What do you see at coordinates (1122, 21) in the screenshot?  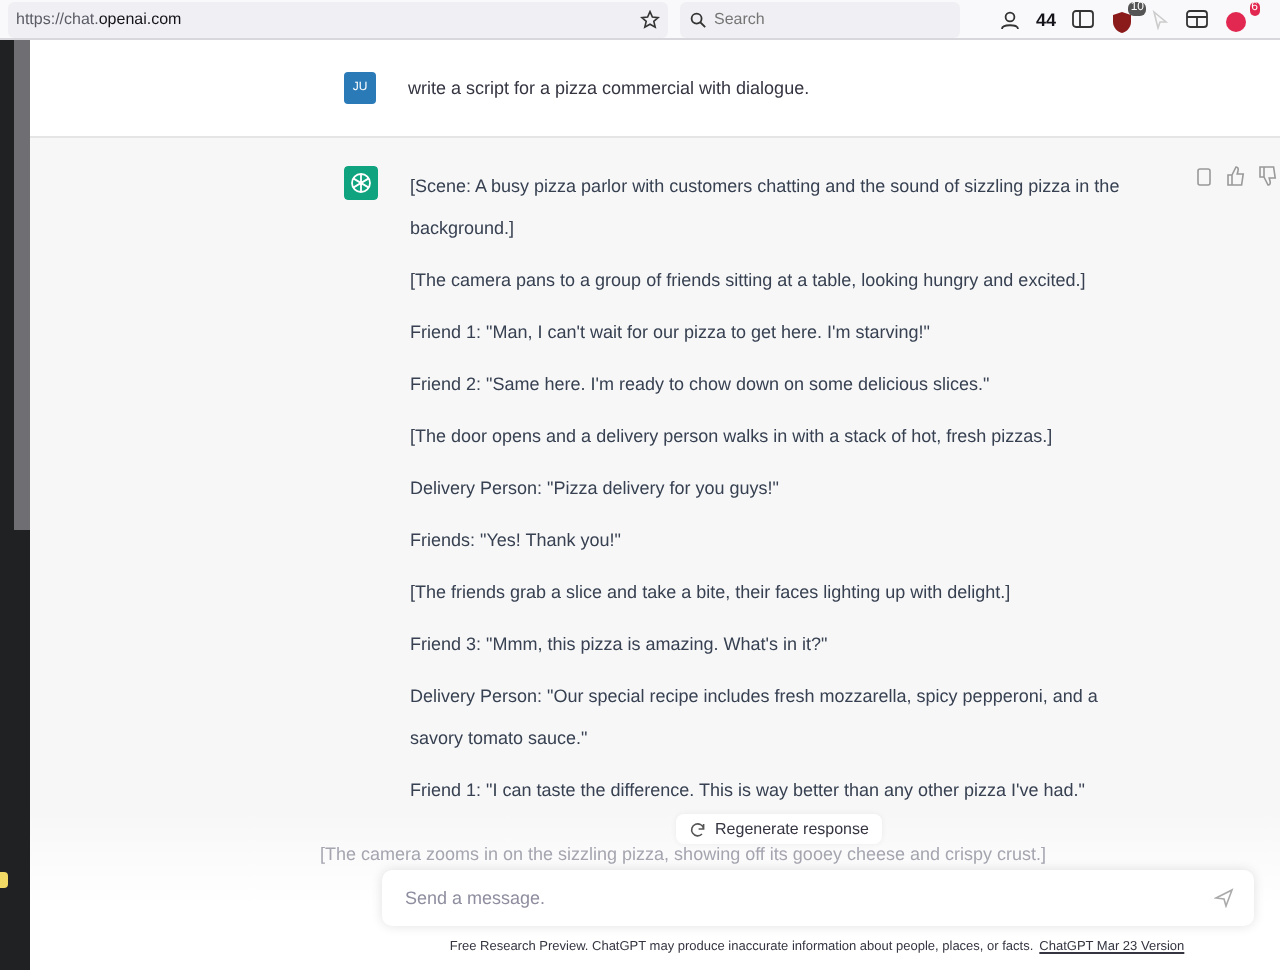 I see `shield-icon` at bounding box center [1122, 21].